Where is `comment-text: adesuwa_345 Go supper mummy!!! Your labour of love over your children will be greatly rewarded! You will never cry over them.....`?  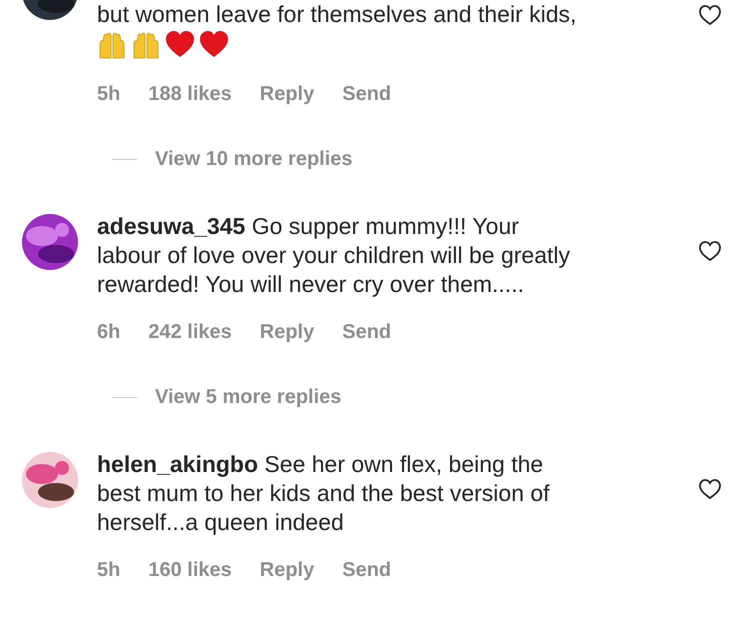 comment-text: adesuwa_345 Go supper mummy!!! Your labour of love over your children will be greatly rewarded! You will never cry over them..... is located at coordinates (334, 255).